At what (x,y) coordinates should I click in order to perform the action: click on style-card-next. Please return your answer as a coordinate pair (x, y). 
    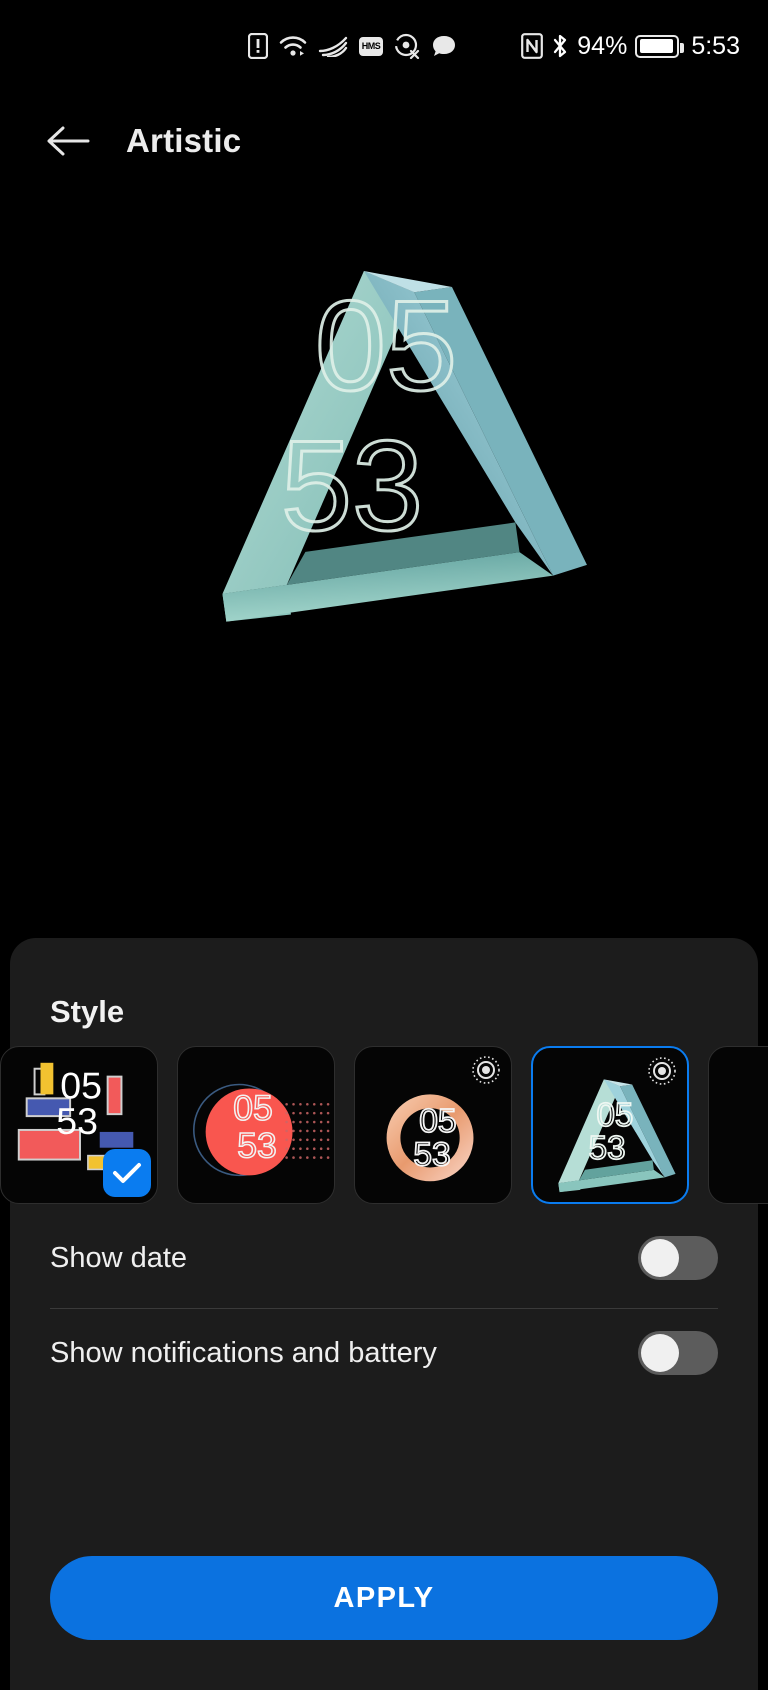
    Looking at the image, I should click on (738, 1125).